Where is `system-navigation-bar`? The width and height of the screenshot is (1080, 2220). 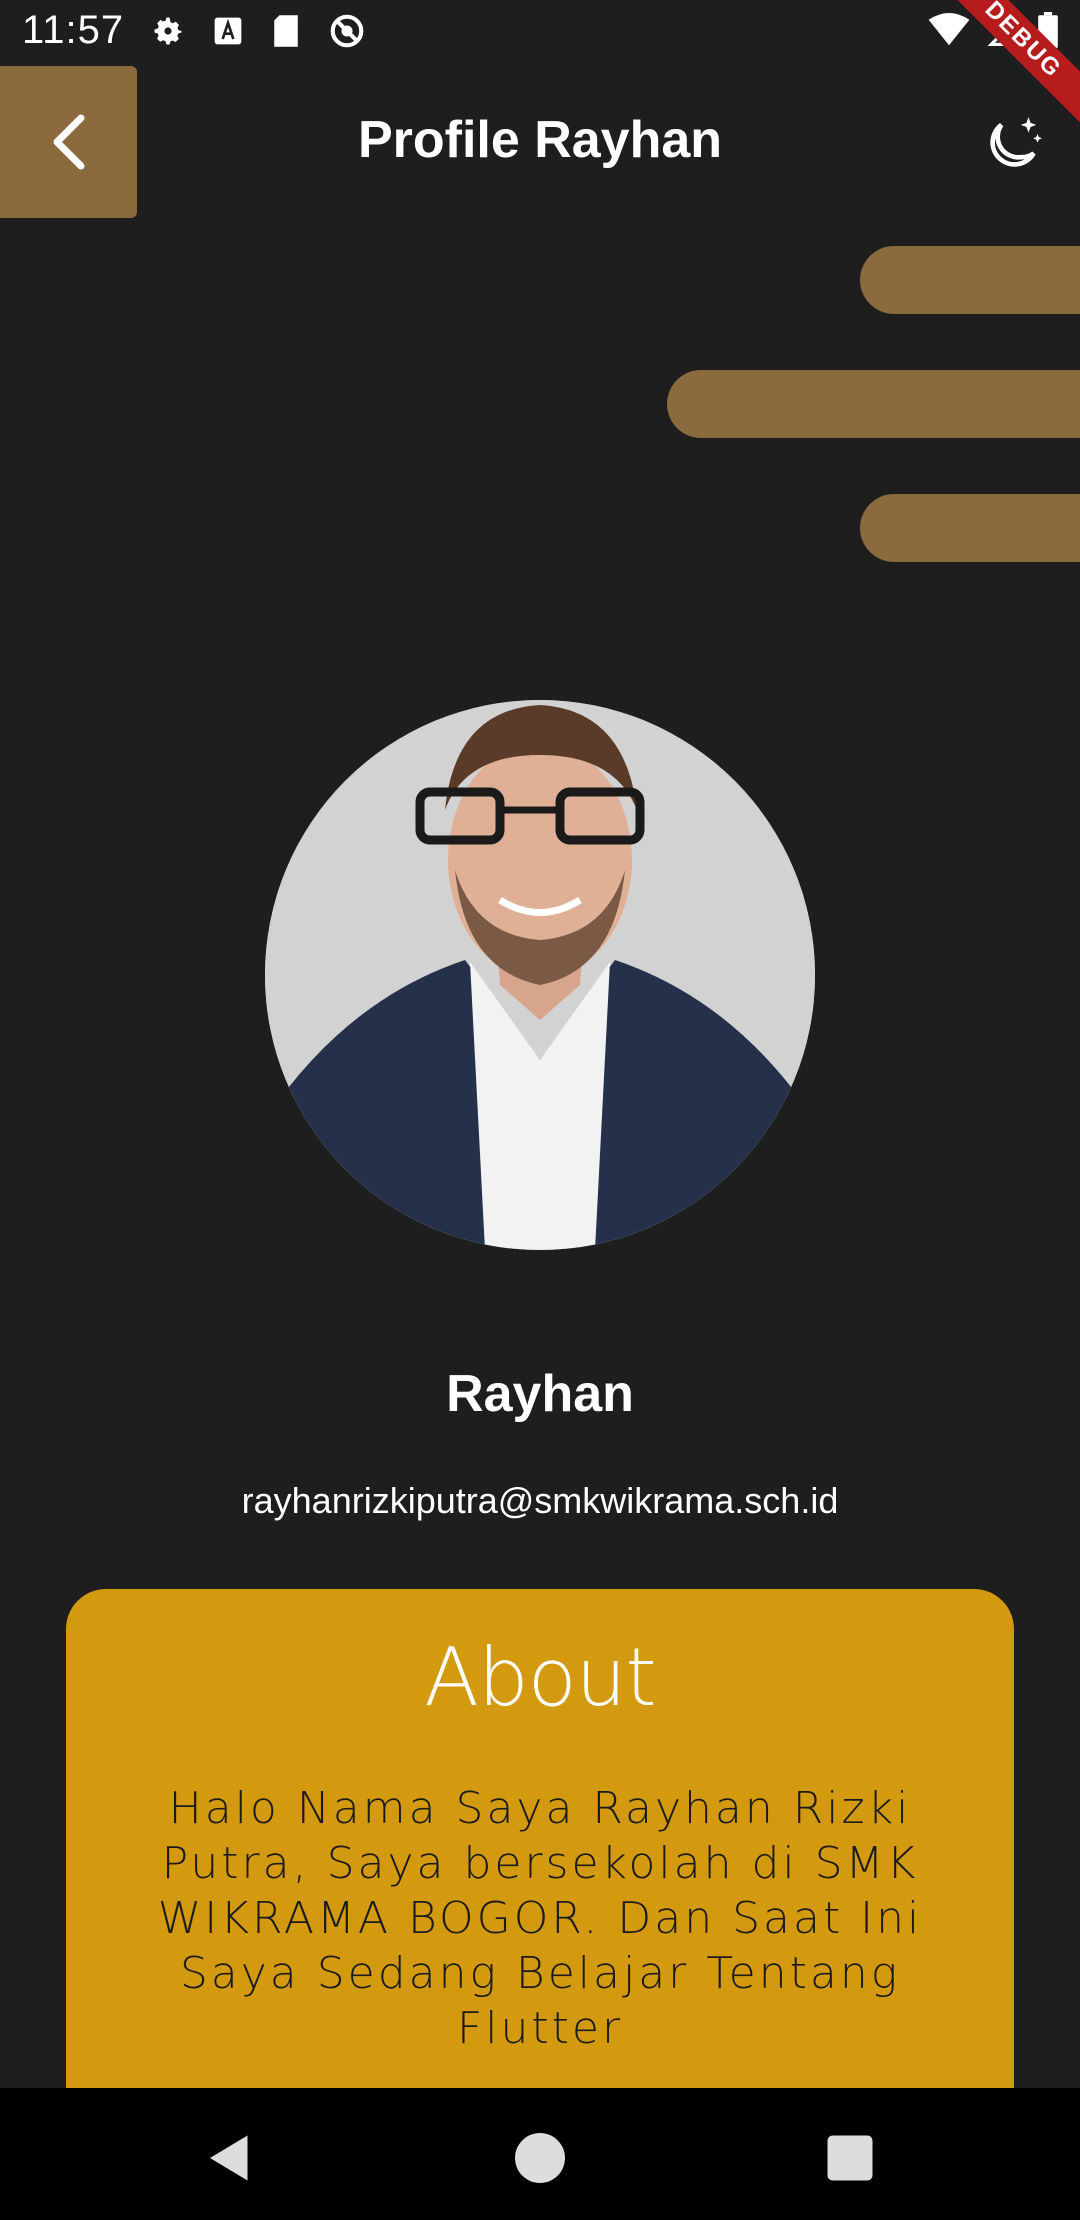 system-navigation-bar is located at coordinates (540, 2154).